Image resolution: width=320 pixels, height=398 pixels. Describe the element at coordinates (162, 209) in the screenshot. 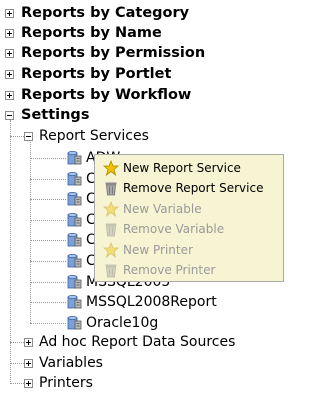

I see `menu-item-label: New Variable` at that location.